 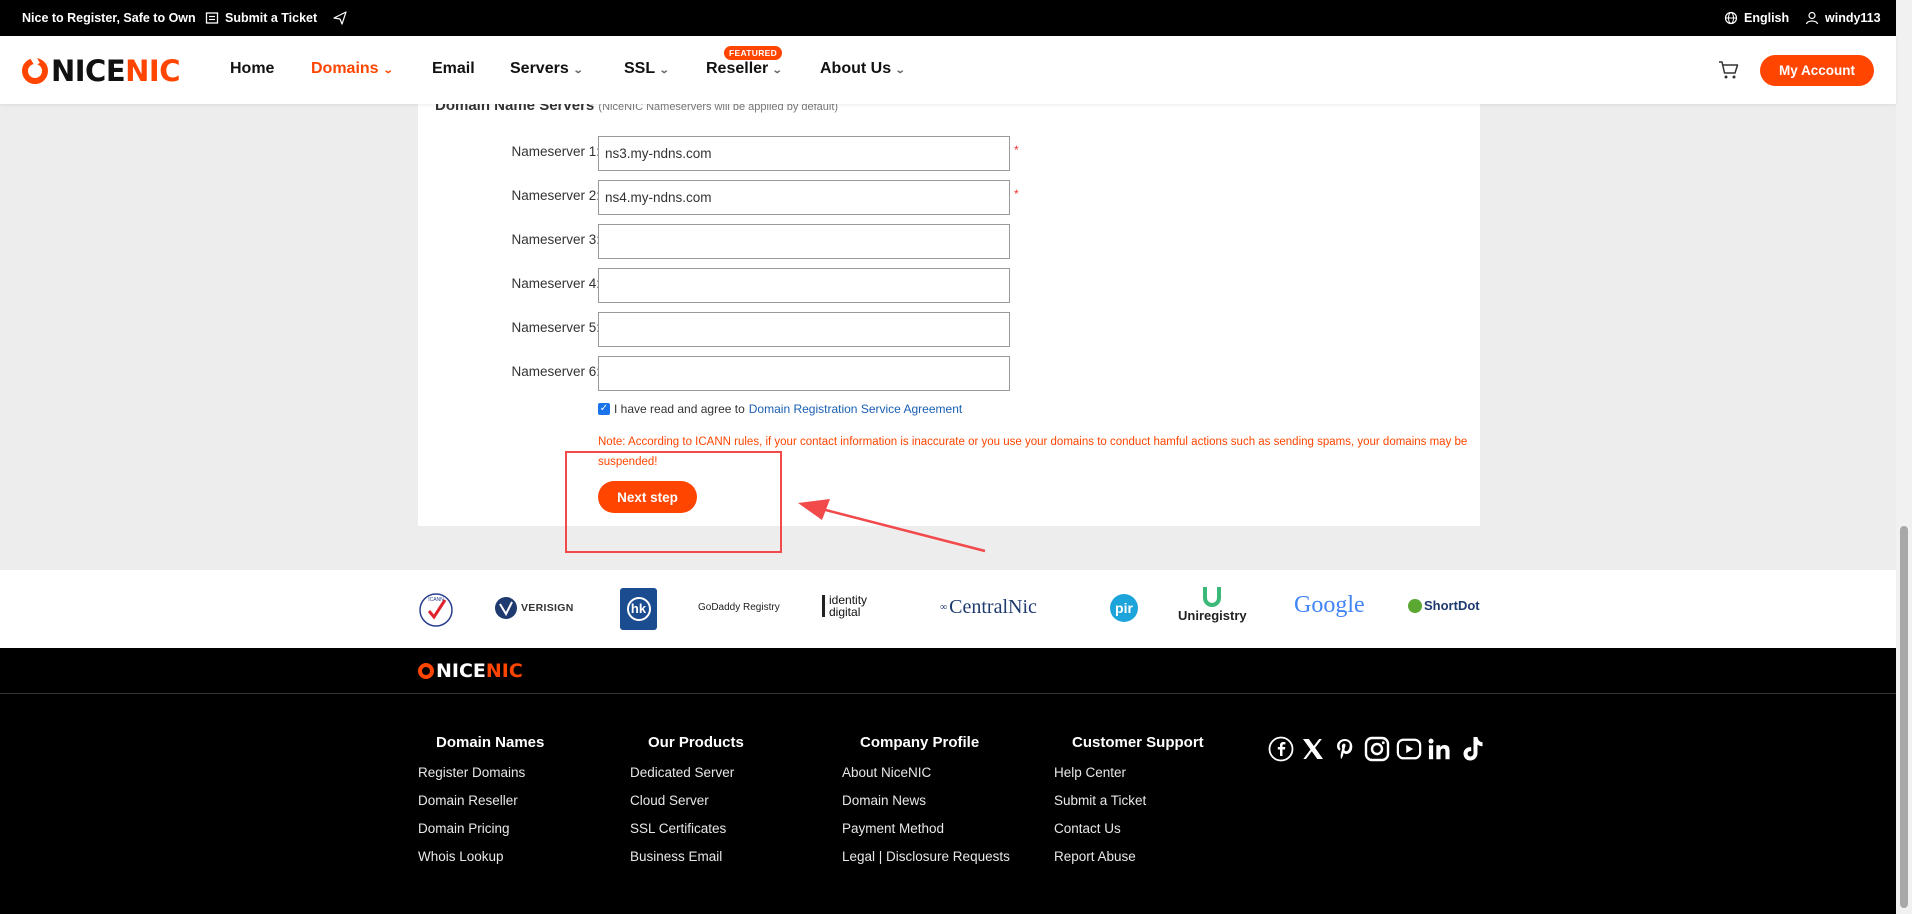 I want to click on nav-about-us: About Us ⌄, so click(x=863, y=69).